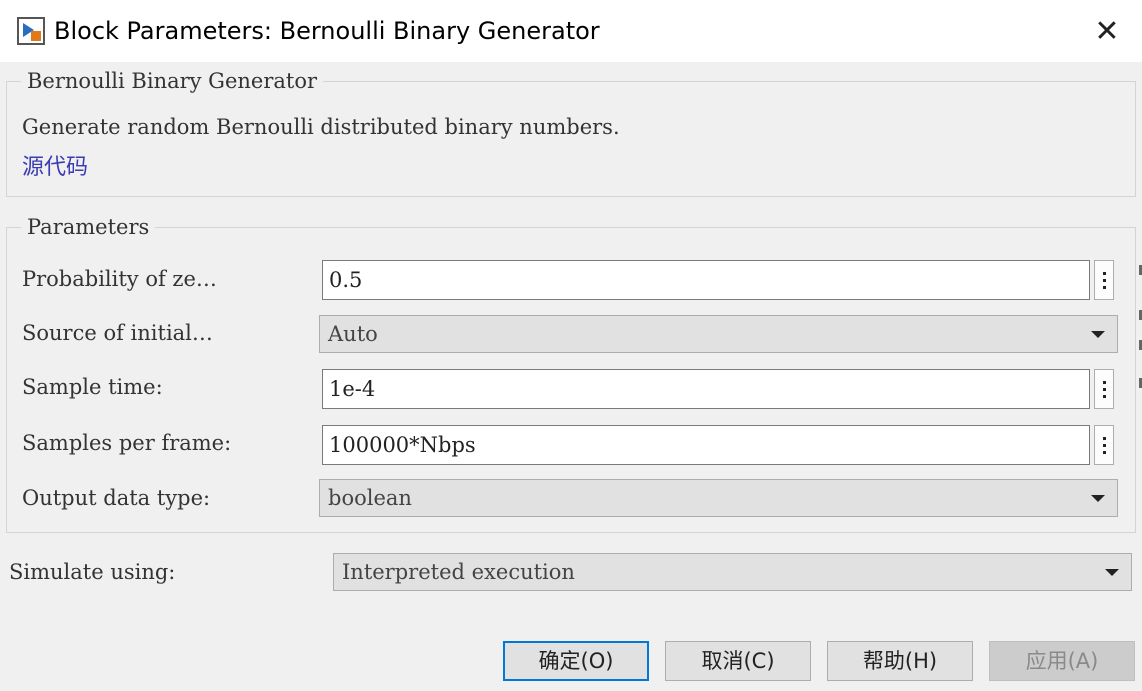 The width and height of the screenshot is (1142, 691). What do you see at coordinates (88, 227) in the screenshot?
I see `parameters-legend: Parameters` at bounding box center [88, 227].